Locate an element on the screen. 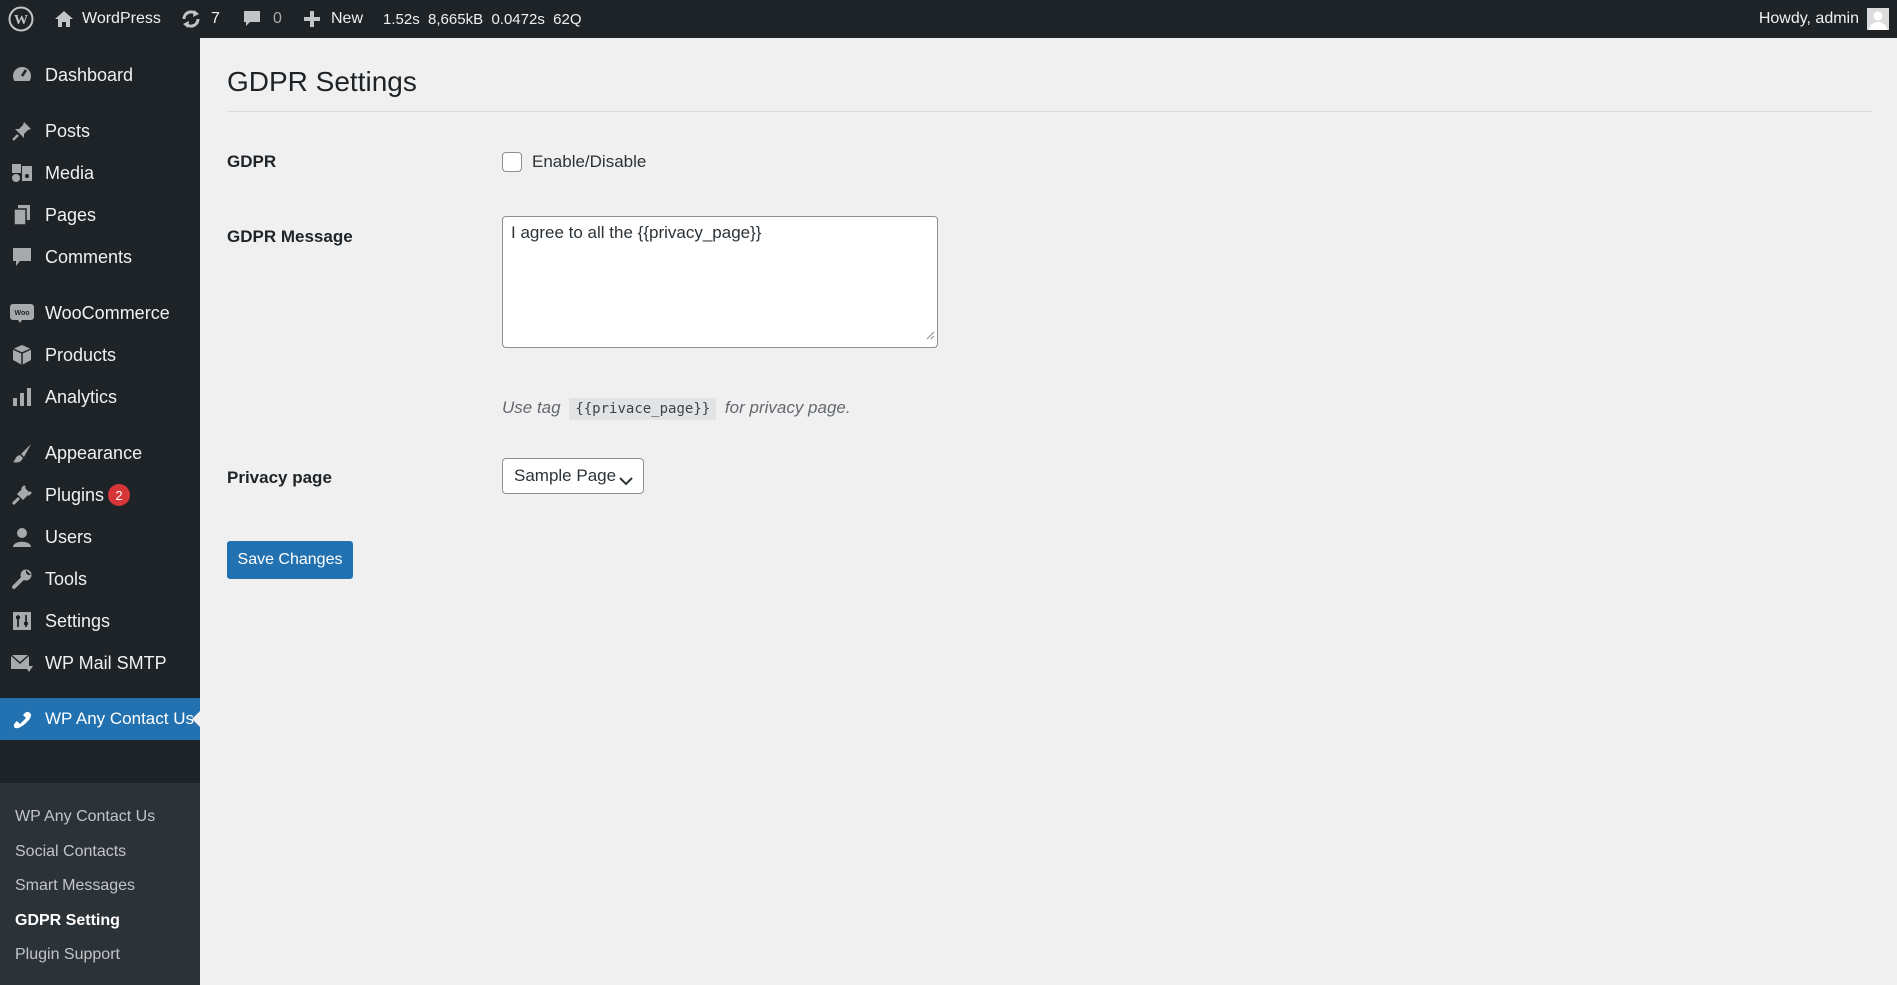  query-time: 1.52s is located at coordinates (401, 19).